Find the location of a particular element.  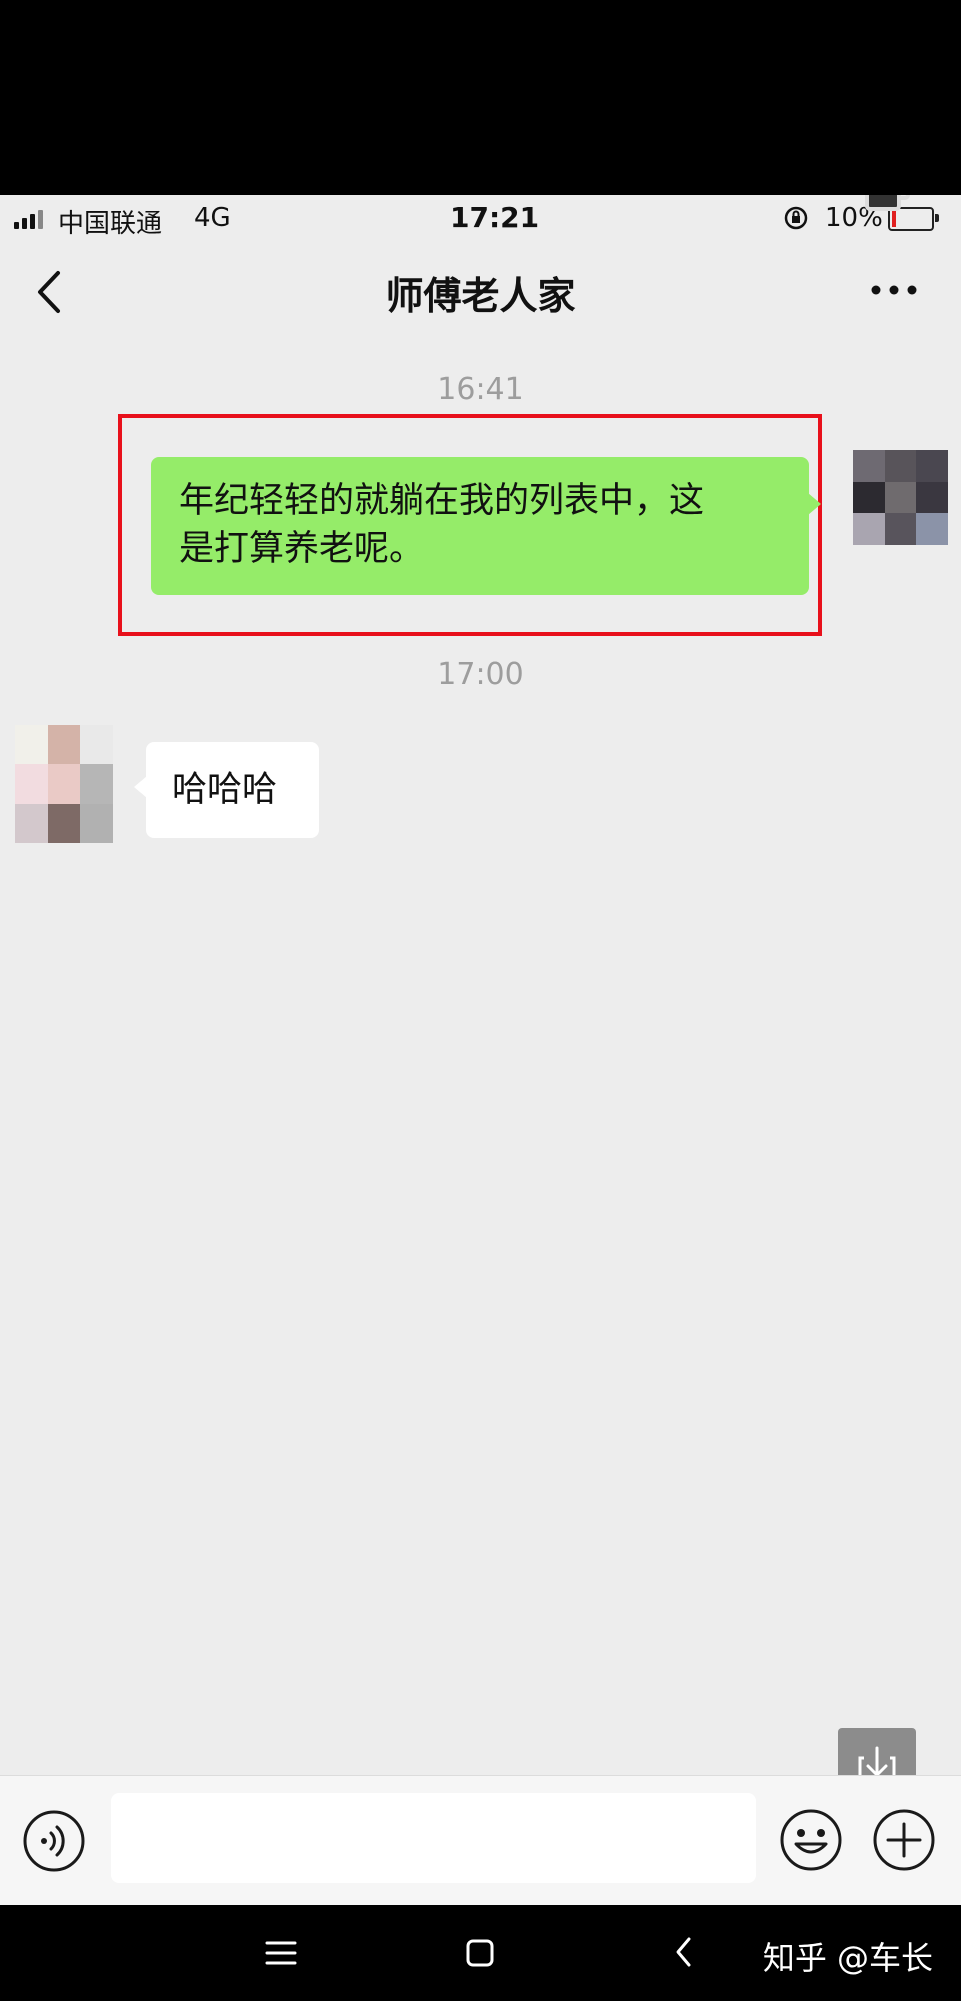

back-icon is located at coordinates (683, 1952).